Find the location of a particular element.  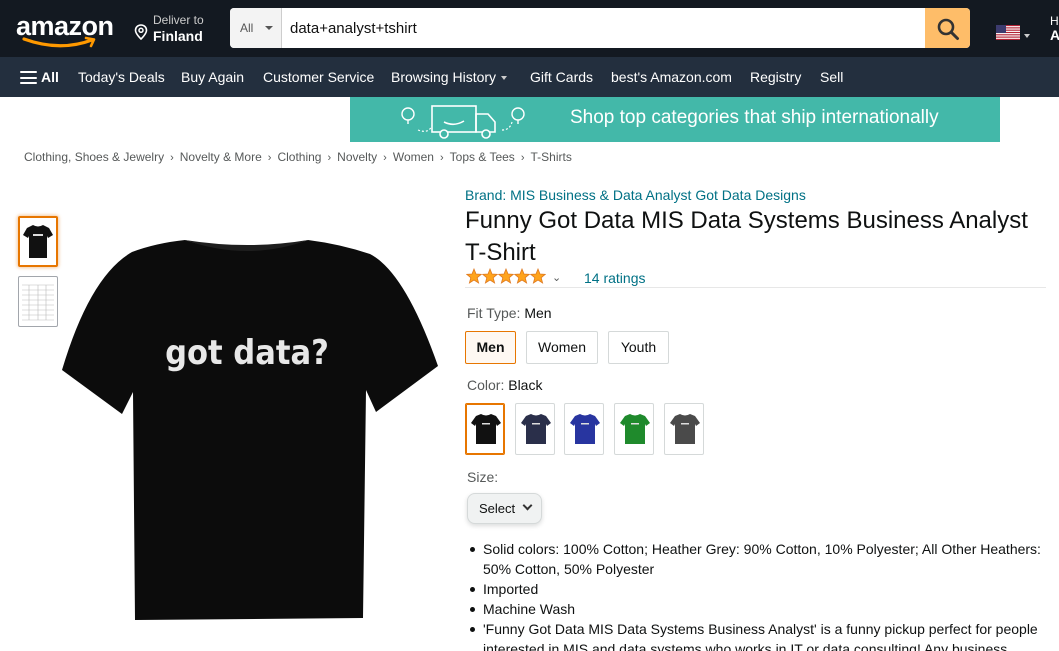

color-swatch-grey is located at coordinates (684, 429).